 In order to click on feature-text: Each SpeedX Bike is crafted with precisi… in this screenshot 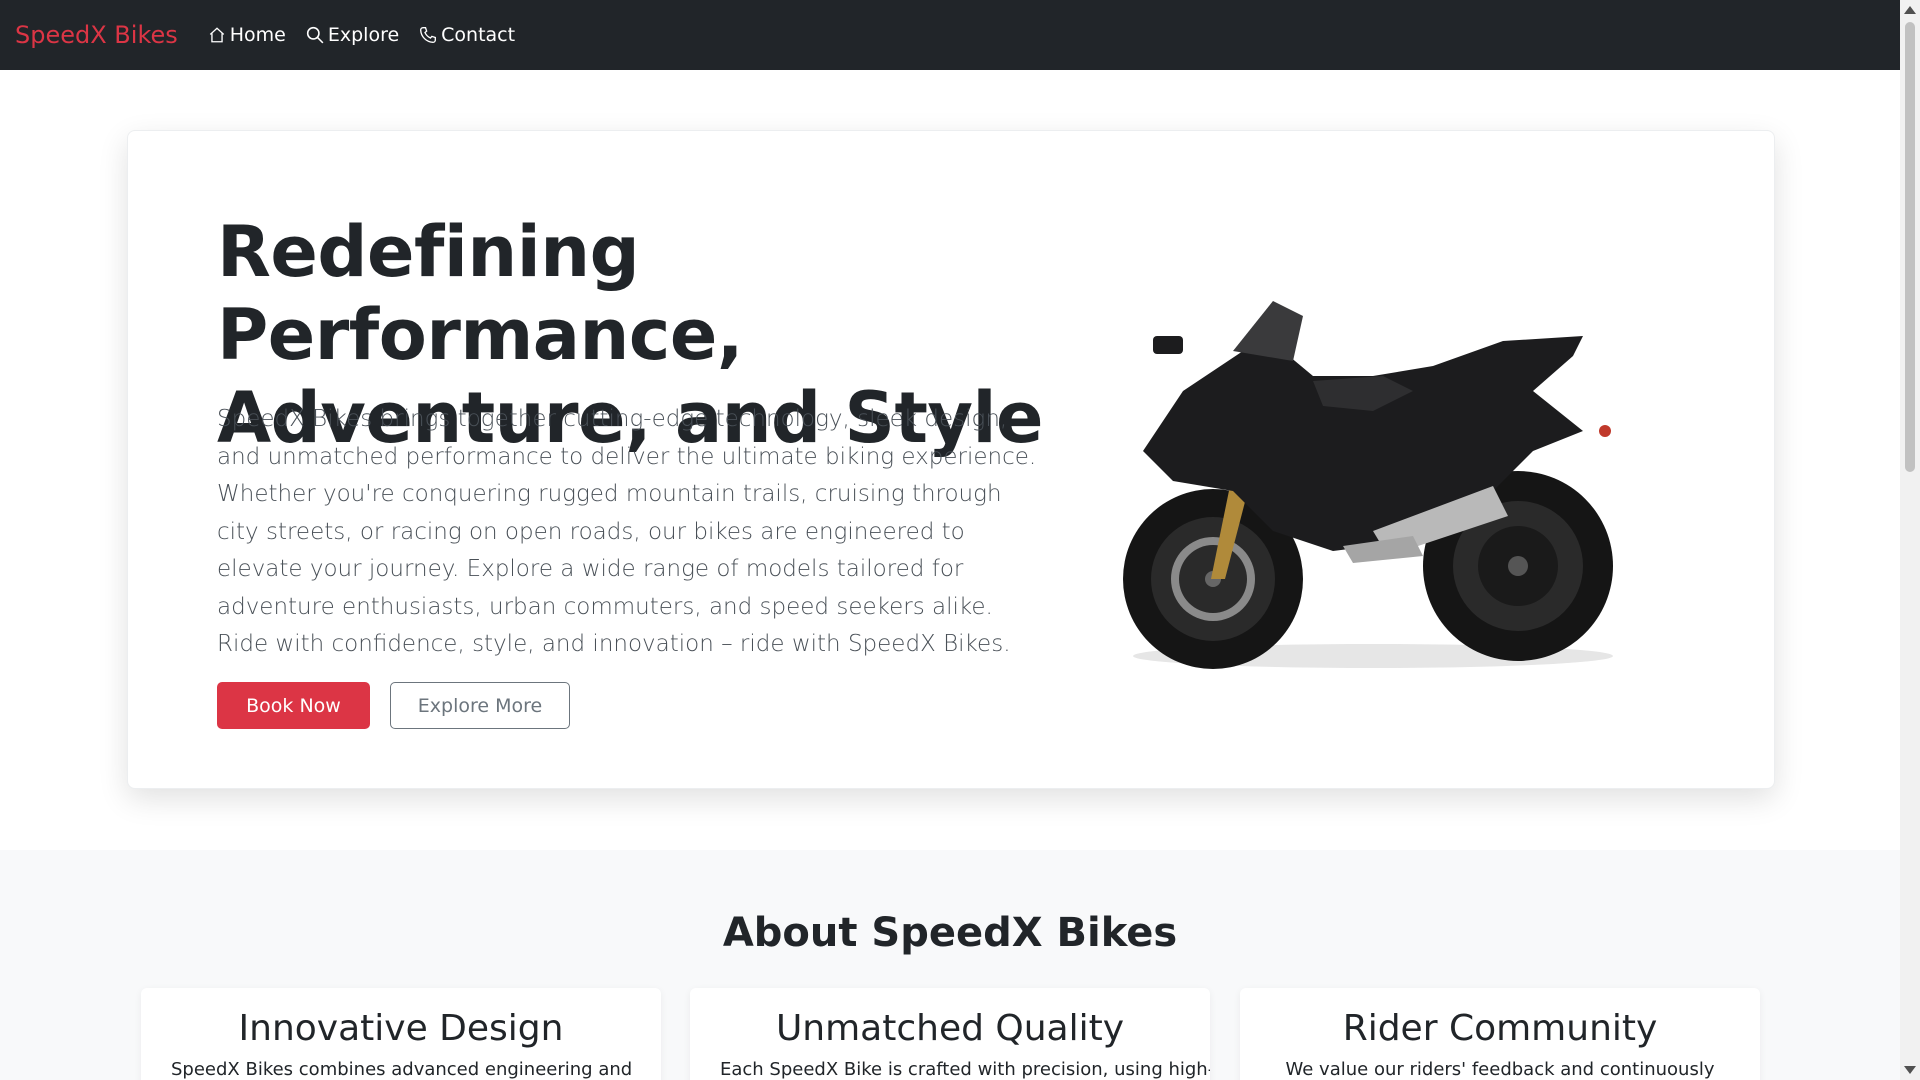, I will do `click(965, 1069)`.